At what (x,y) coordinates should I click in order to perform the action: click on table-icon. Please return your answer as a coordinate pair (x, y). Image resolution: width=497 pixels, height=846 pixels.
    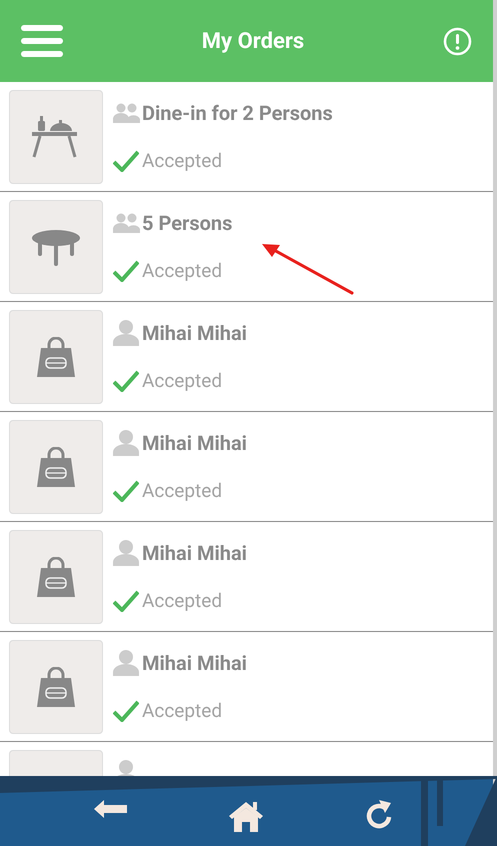
    Looking at the image, I should click on (56, 137).